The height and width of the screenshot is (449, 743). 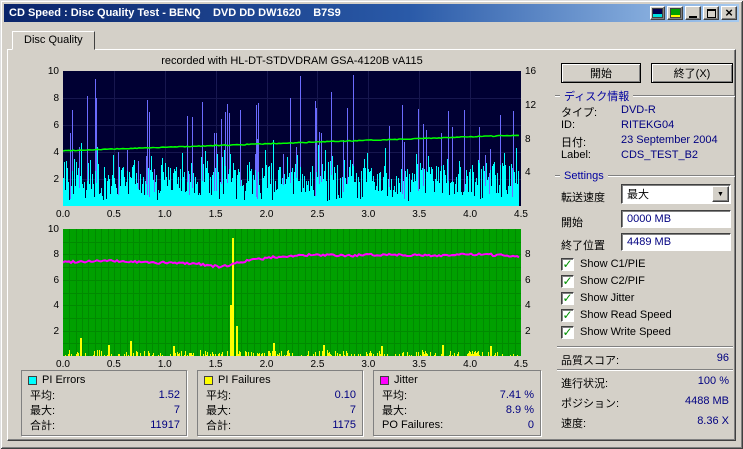 What do you see at coordinates (208, 380) in the screenshot?
I see `pi-failures-swatch` at bounding box center [208, 380].